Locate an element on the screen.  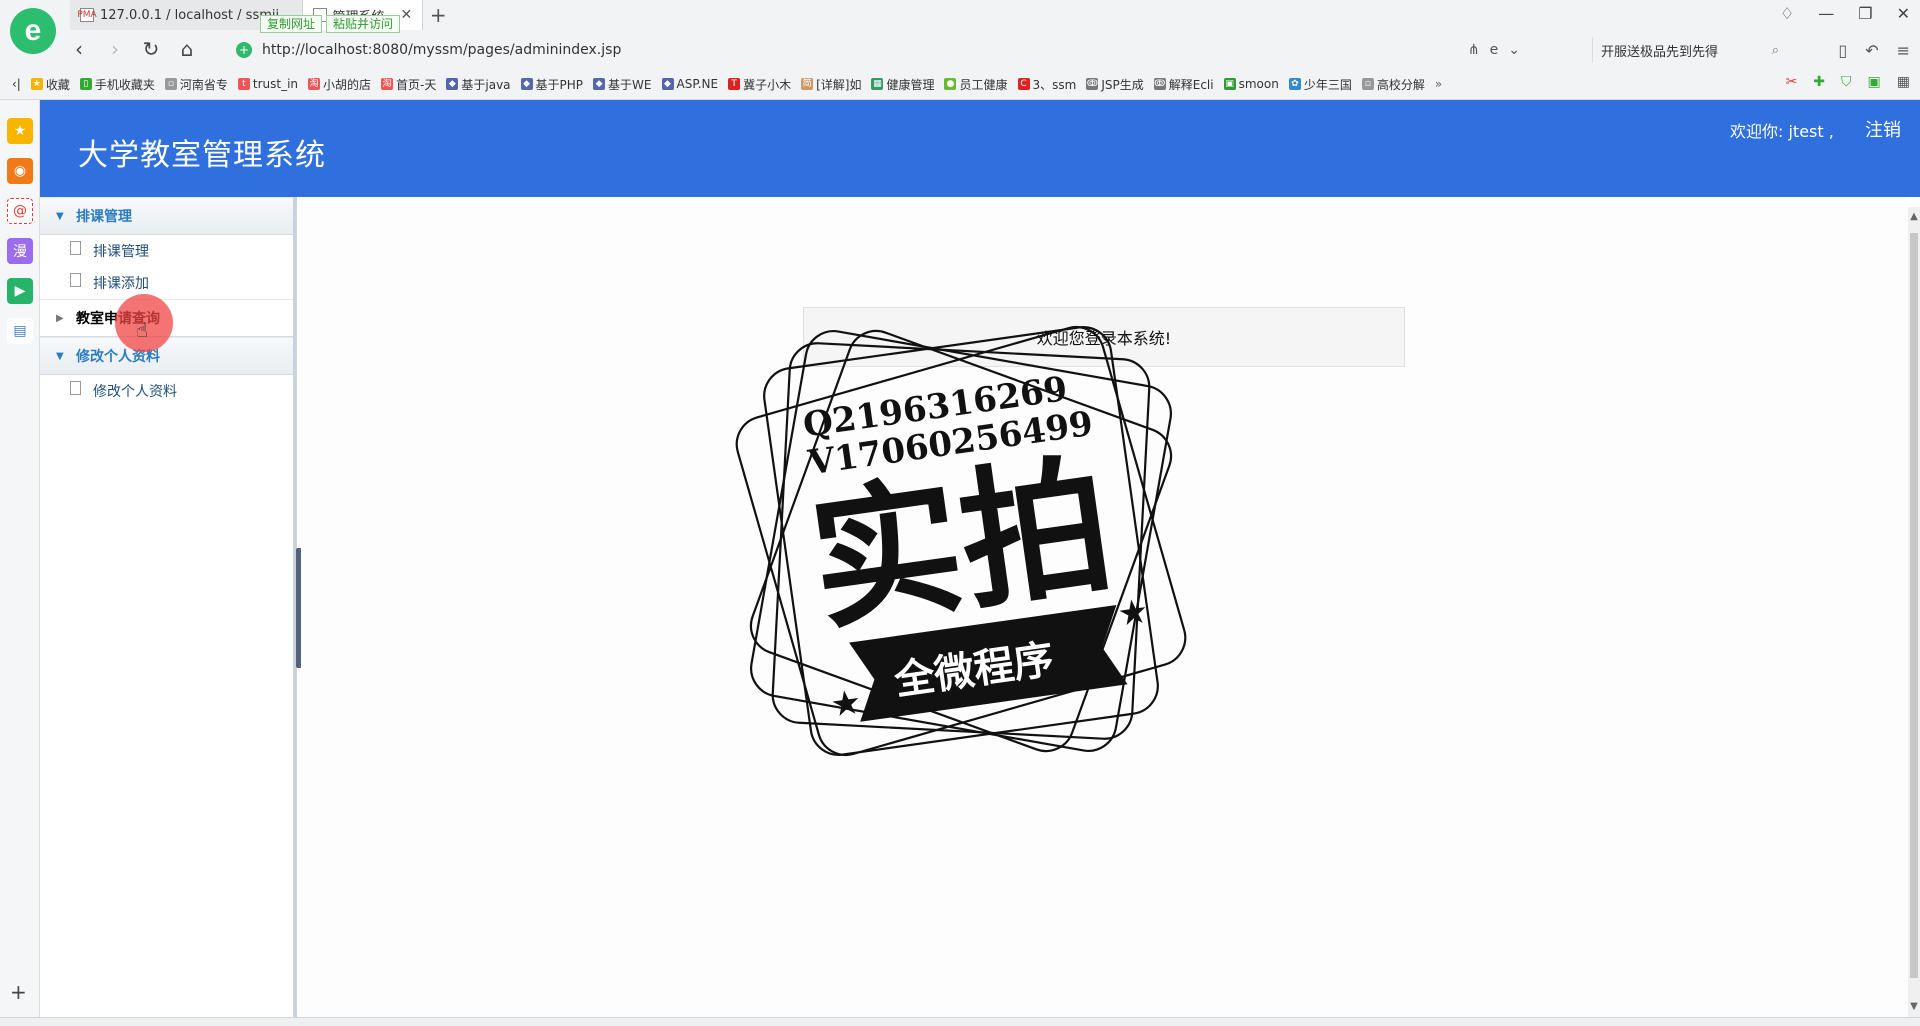
bookmark-item: ↂ JSP生成 is located at coordinates (1115, 84).